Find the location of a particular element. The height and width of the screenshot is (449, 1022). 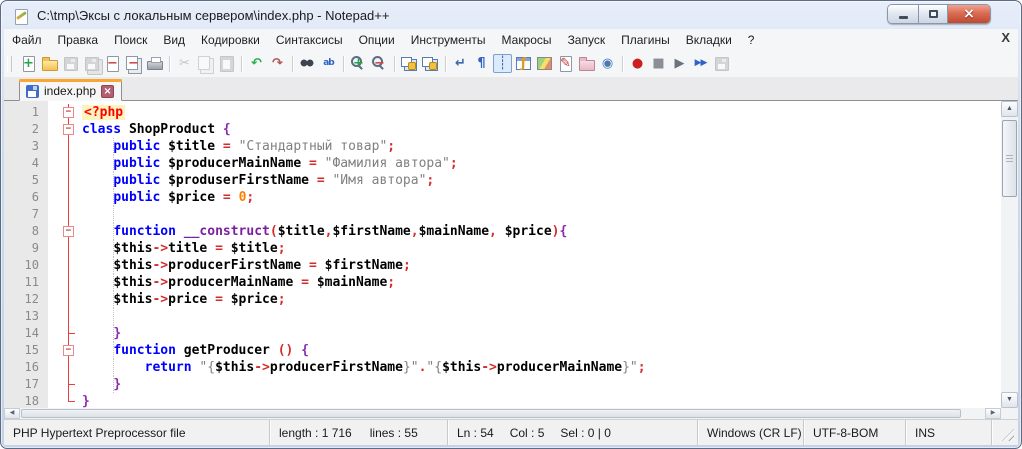

menu-item-10: Запуск is located at coordinates (587, 40).